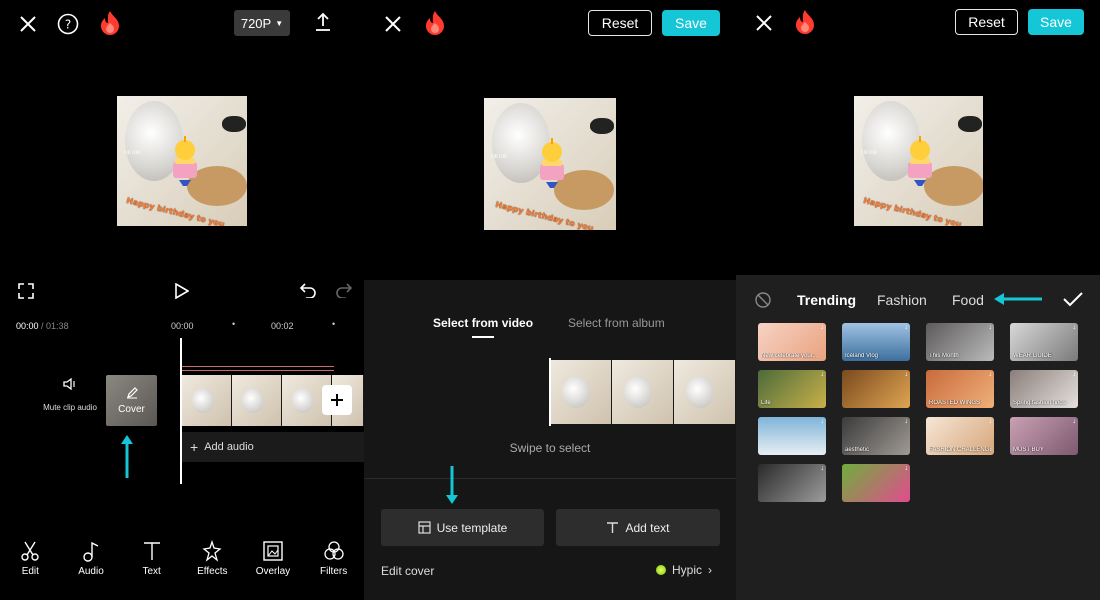 Image resolution: width=1100 pixels, height=600 pixels. I want to click on resolution-value: 720P, so click(256, 23).